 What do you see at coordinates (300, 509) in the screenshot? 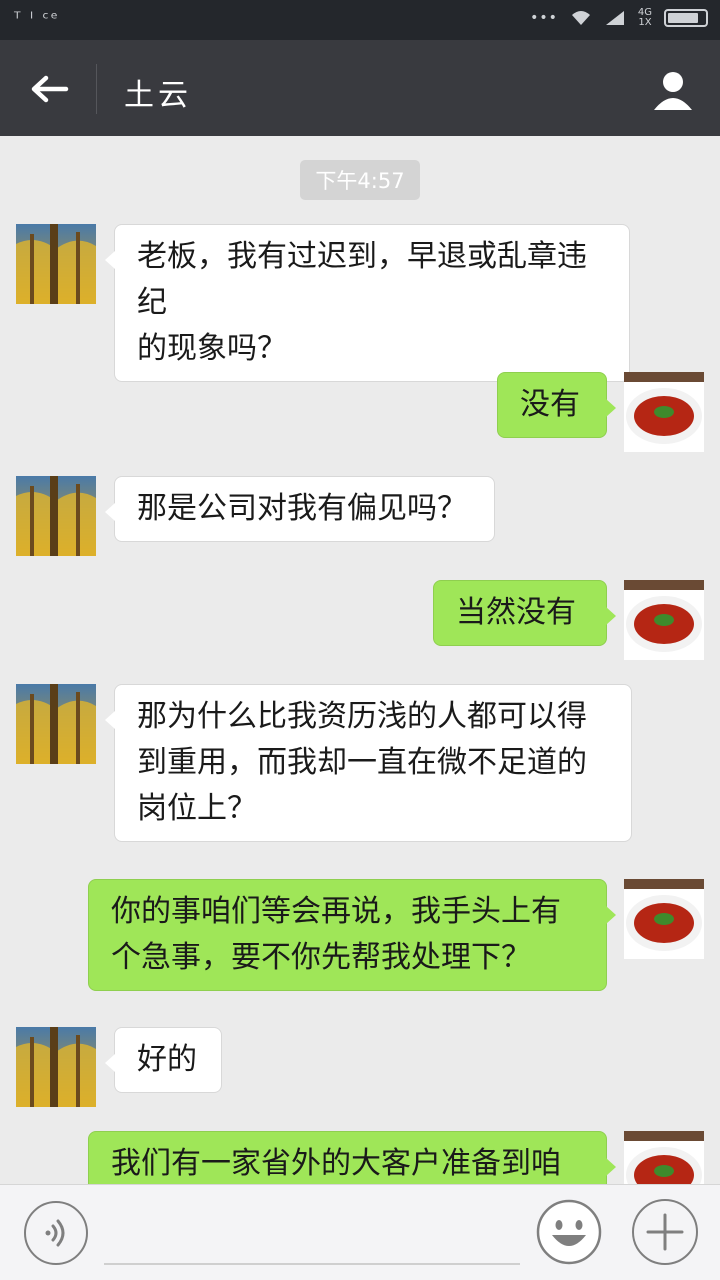
I see `incoming-message: 那是公司对我有偏见吗？` at bounding box center [300, 509].